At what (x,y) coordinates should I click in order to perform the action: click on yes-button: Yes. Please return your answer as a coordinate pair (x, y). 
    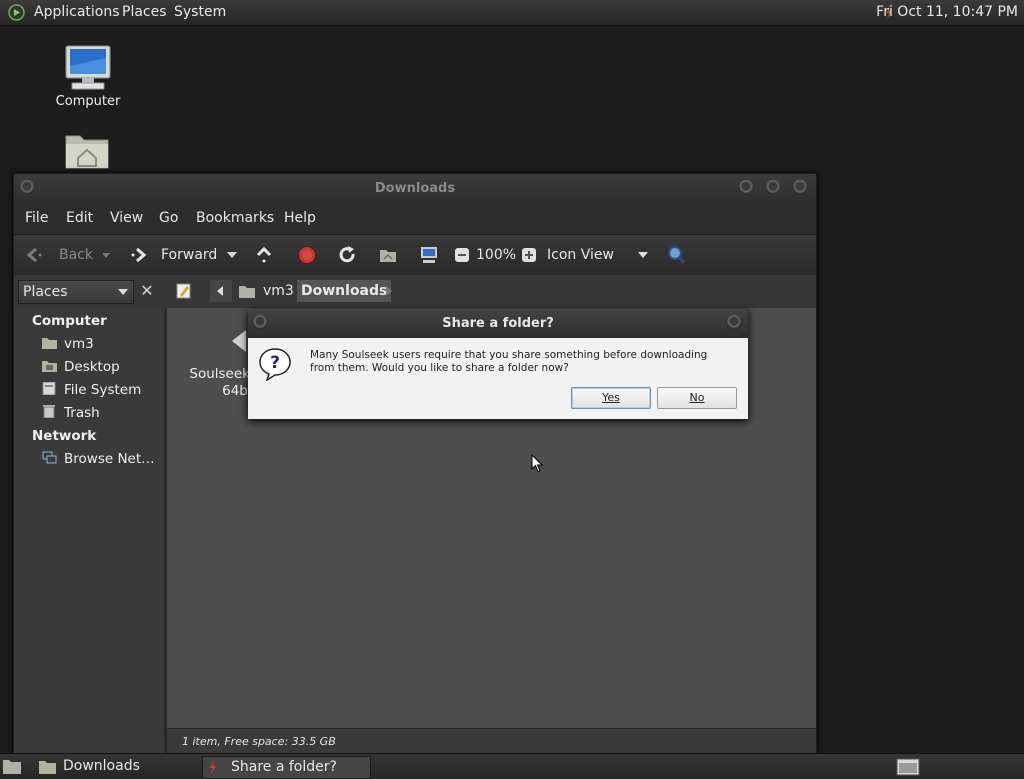
    Looking at the image, I should click on (611, 398).